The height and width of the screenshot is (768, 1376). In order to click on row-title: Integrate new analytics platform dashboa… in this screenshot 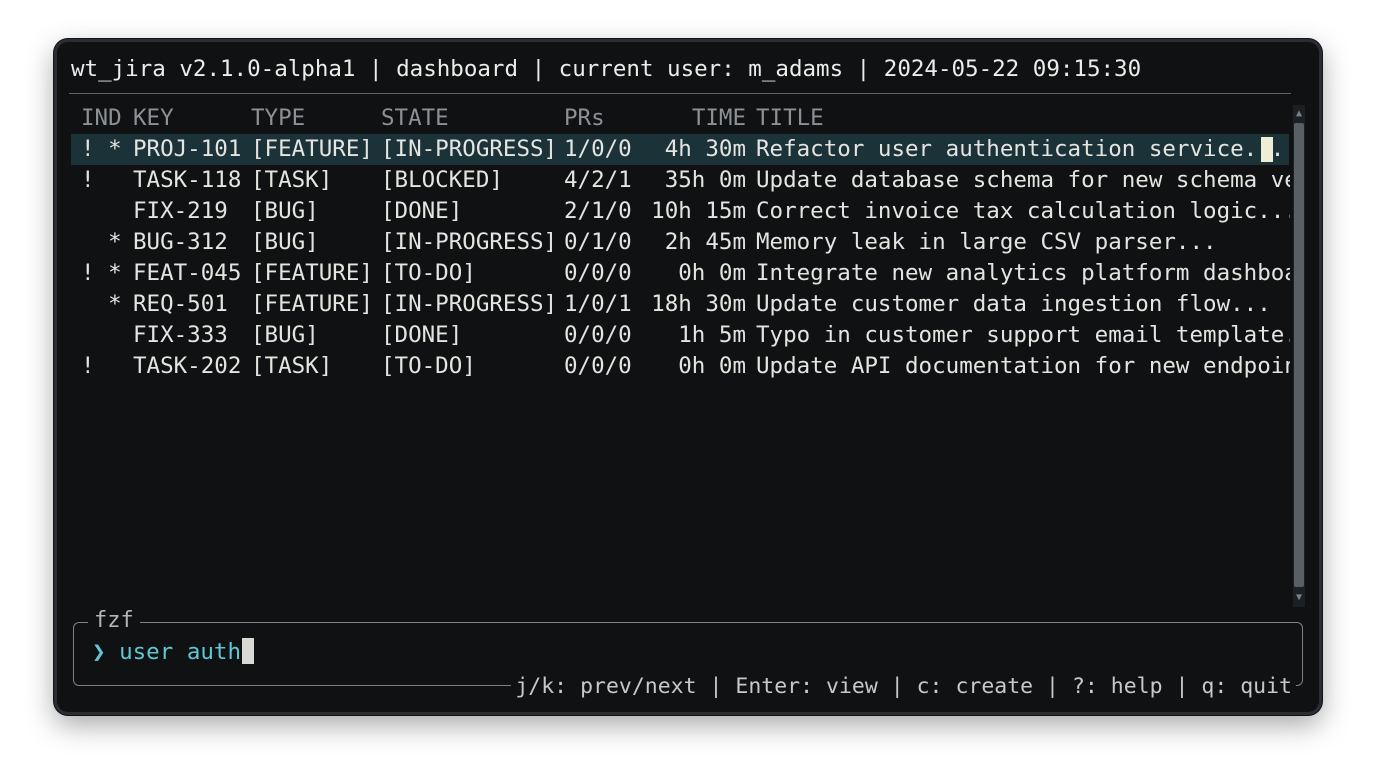, I will do `click(1023, 273)`.